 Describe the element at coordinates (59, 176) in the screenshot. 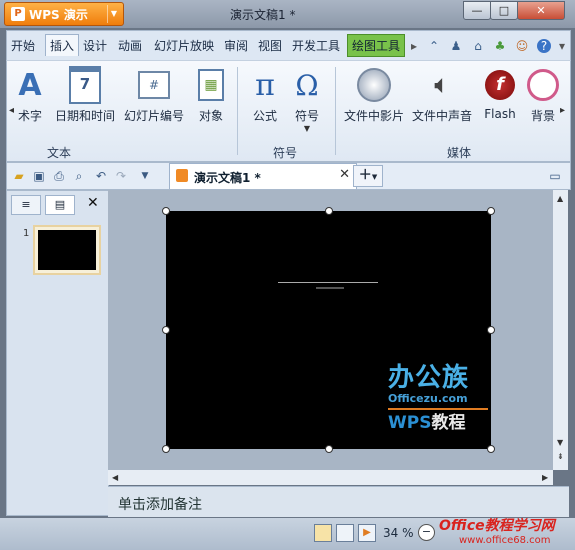

I see `print-icon: ⎙` at that location.